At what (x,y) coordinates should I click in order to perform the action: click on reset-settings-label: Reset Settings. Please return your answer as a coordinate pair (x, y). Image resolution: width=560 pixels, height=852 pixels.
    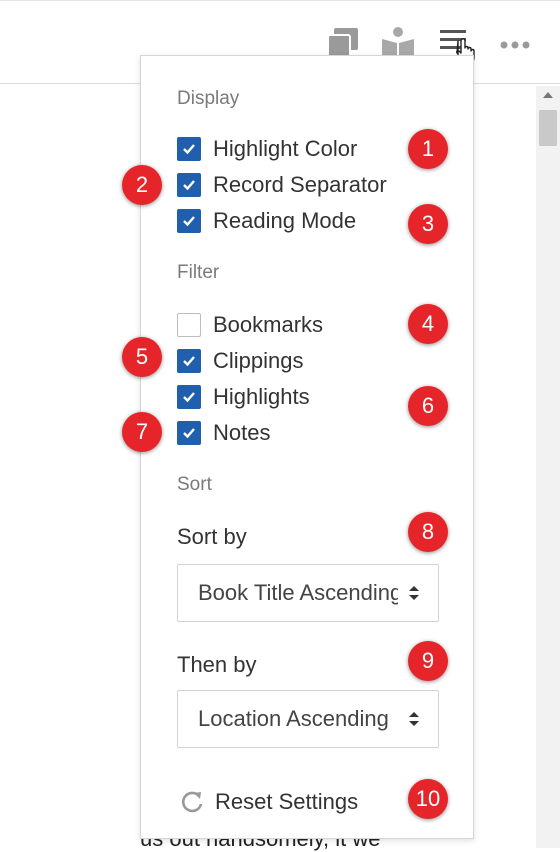
    Looking at the image, I should click on (287, 801).